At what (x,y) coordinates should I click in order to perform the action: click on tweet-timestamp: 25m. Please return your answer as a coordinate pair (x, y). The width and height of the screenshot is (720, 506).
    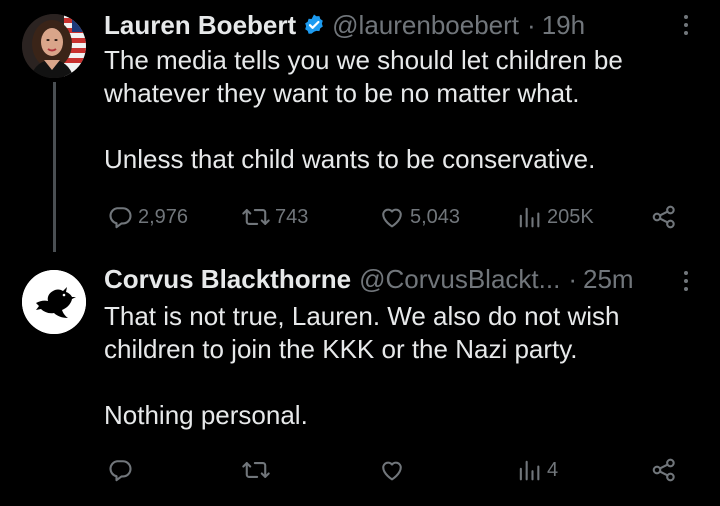
    Looking at the image, I should click on (608, 279).